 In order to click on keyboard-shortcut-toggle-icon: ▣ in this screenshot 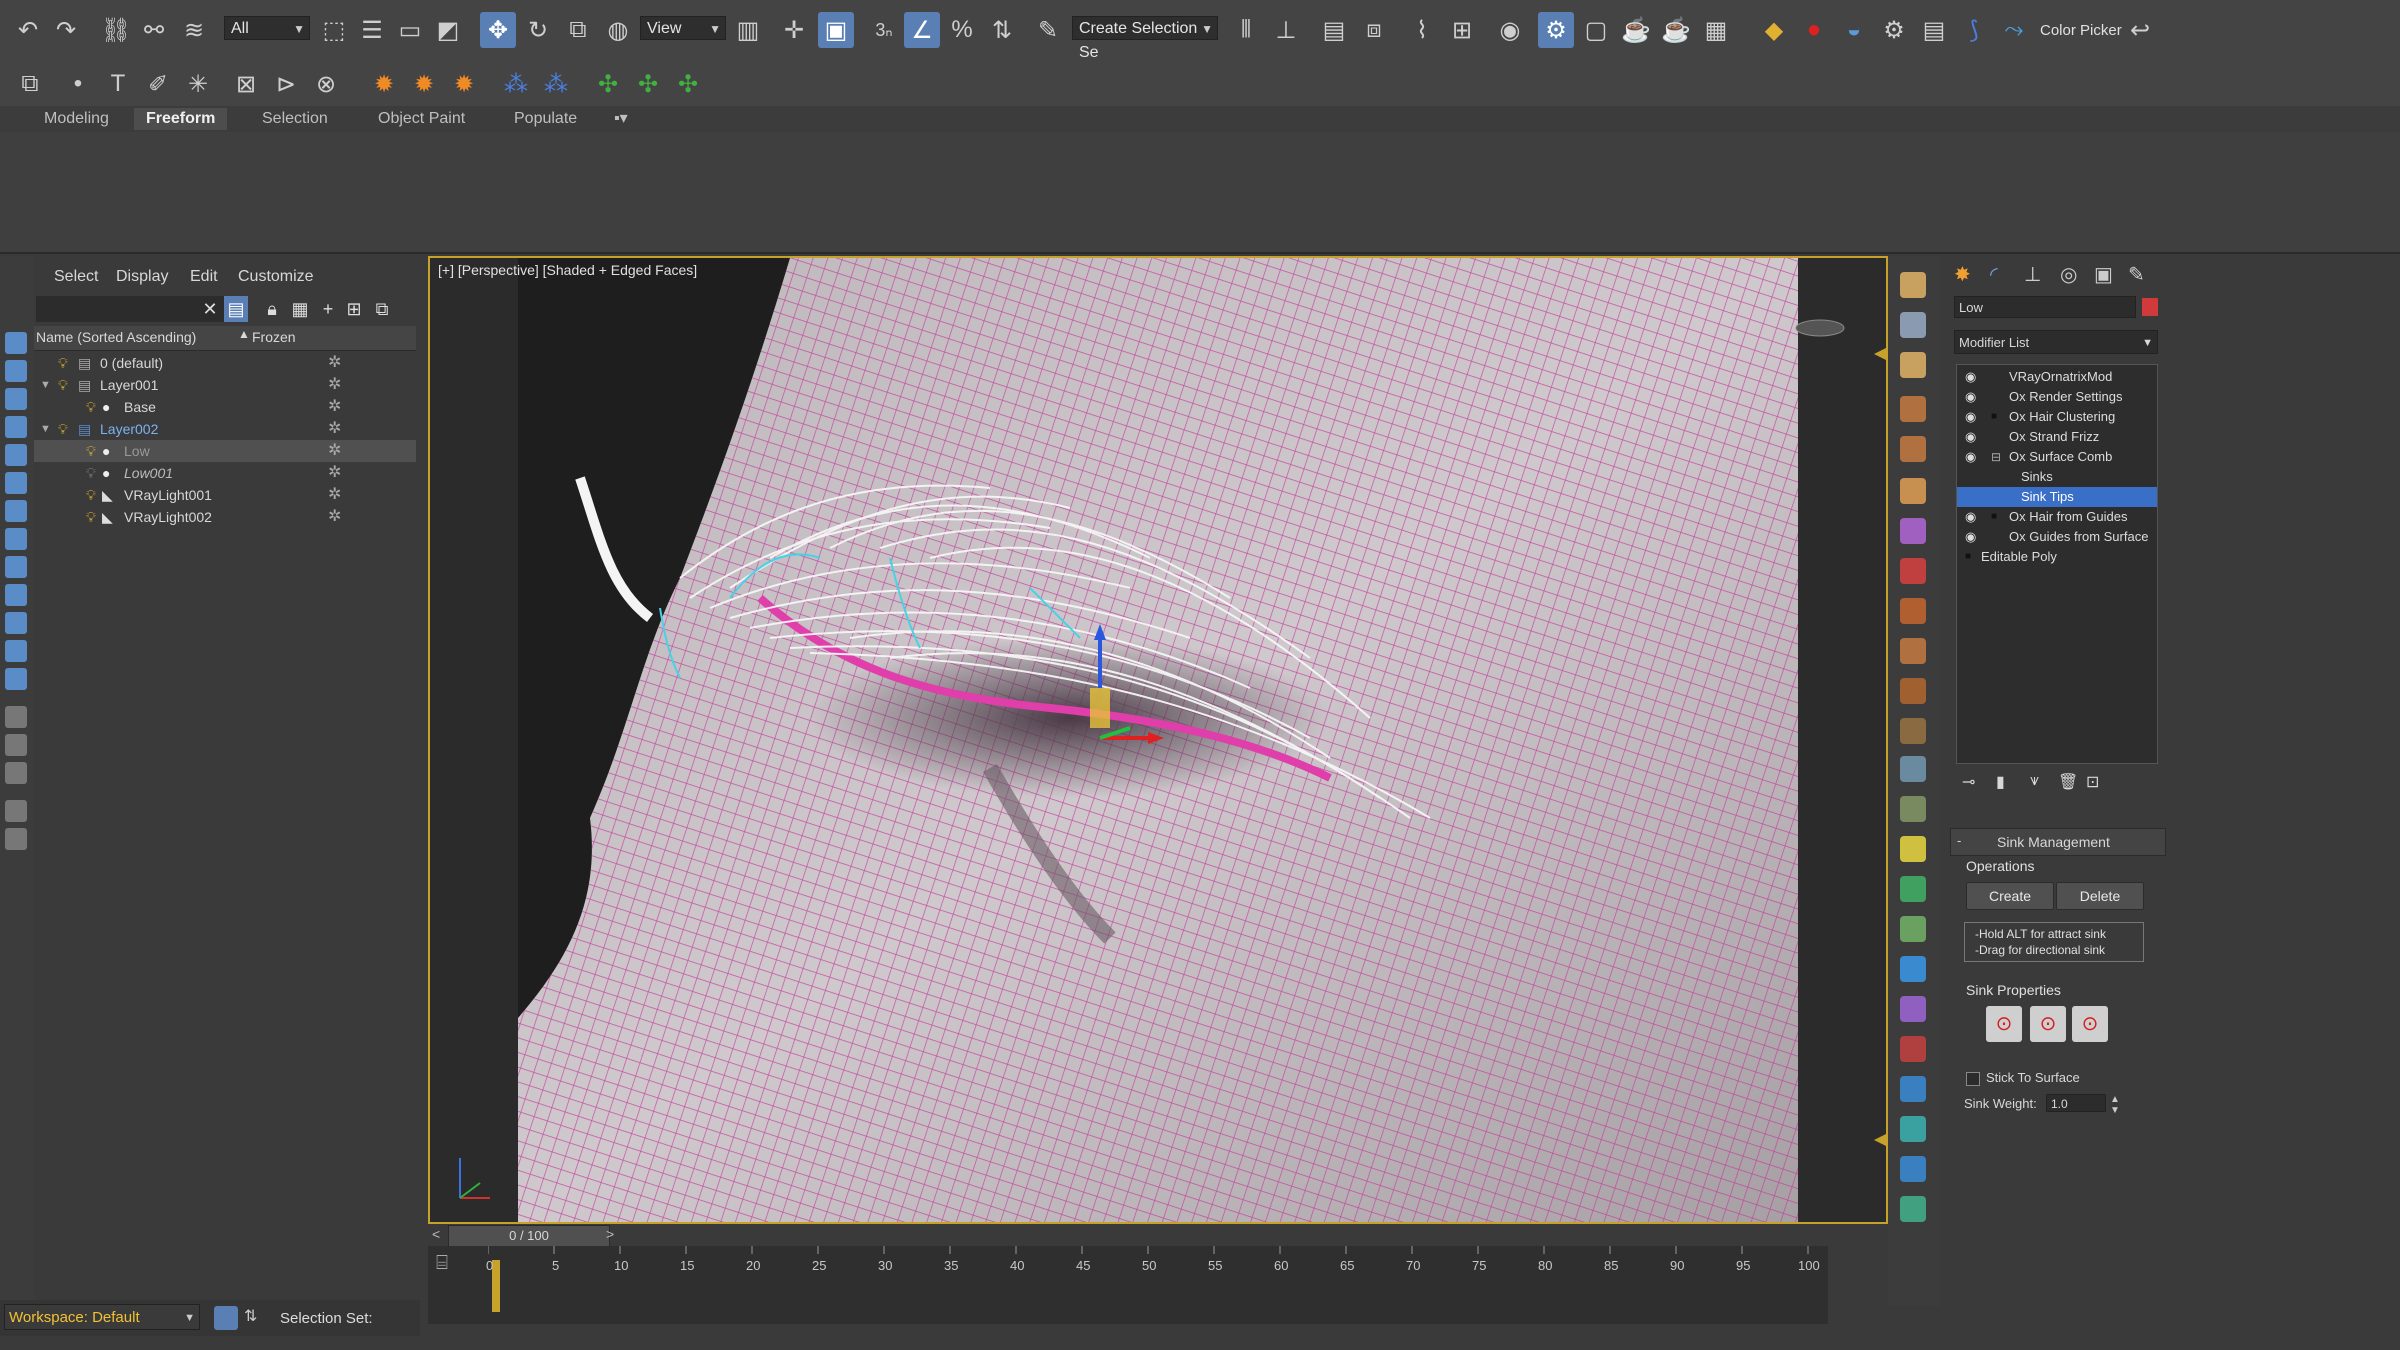, I will do `click(836, 30)`.